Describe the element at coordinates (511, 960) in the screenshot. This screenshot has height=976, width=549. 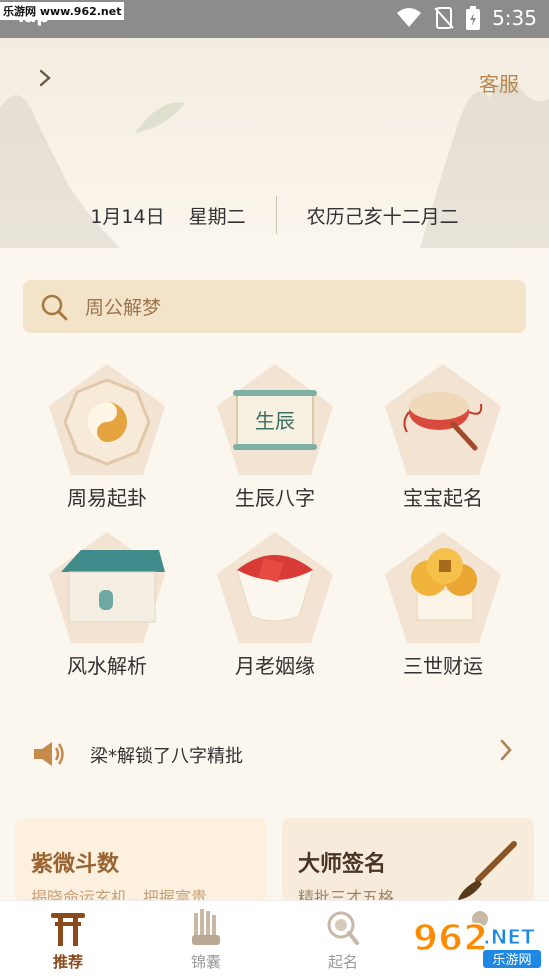
I see `svg-text: 乐游网` at that location.